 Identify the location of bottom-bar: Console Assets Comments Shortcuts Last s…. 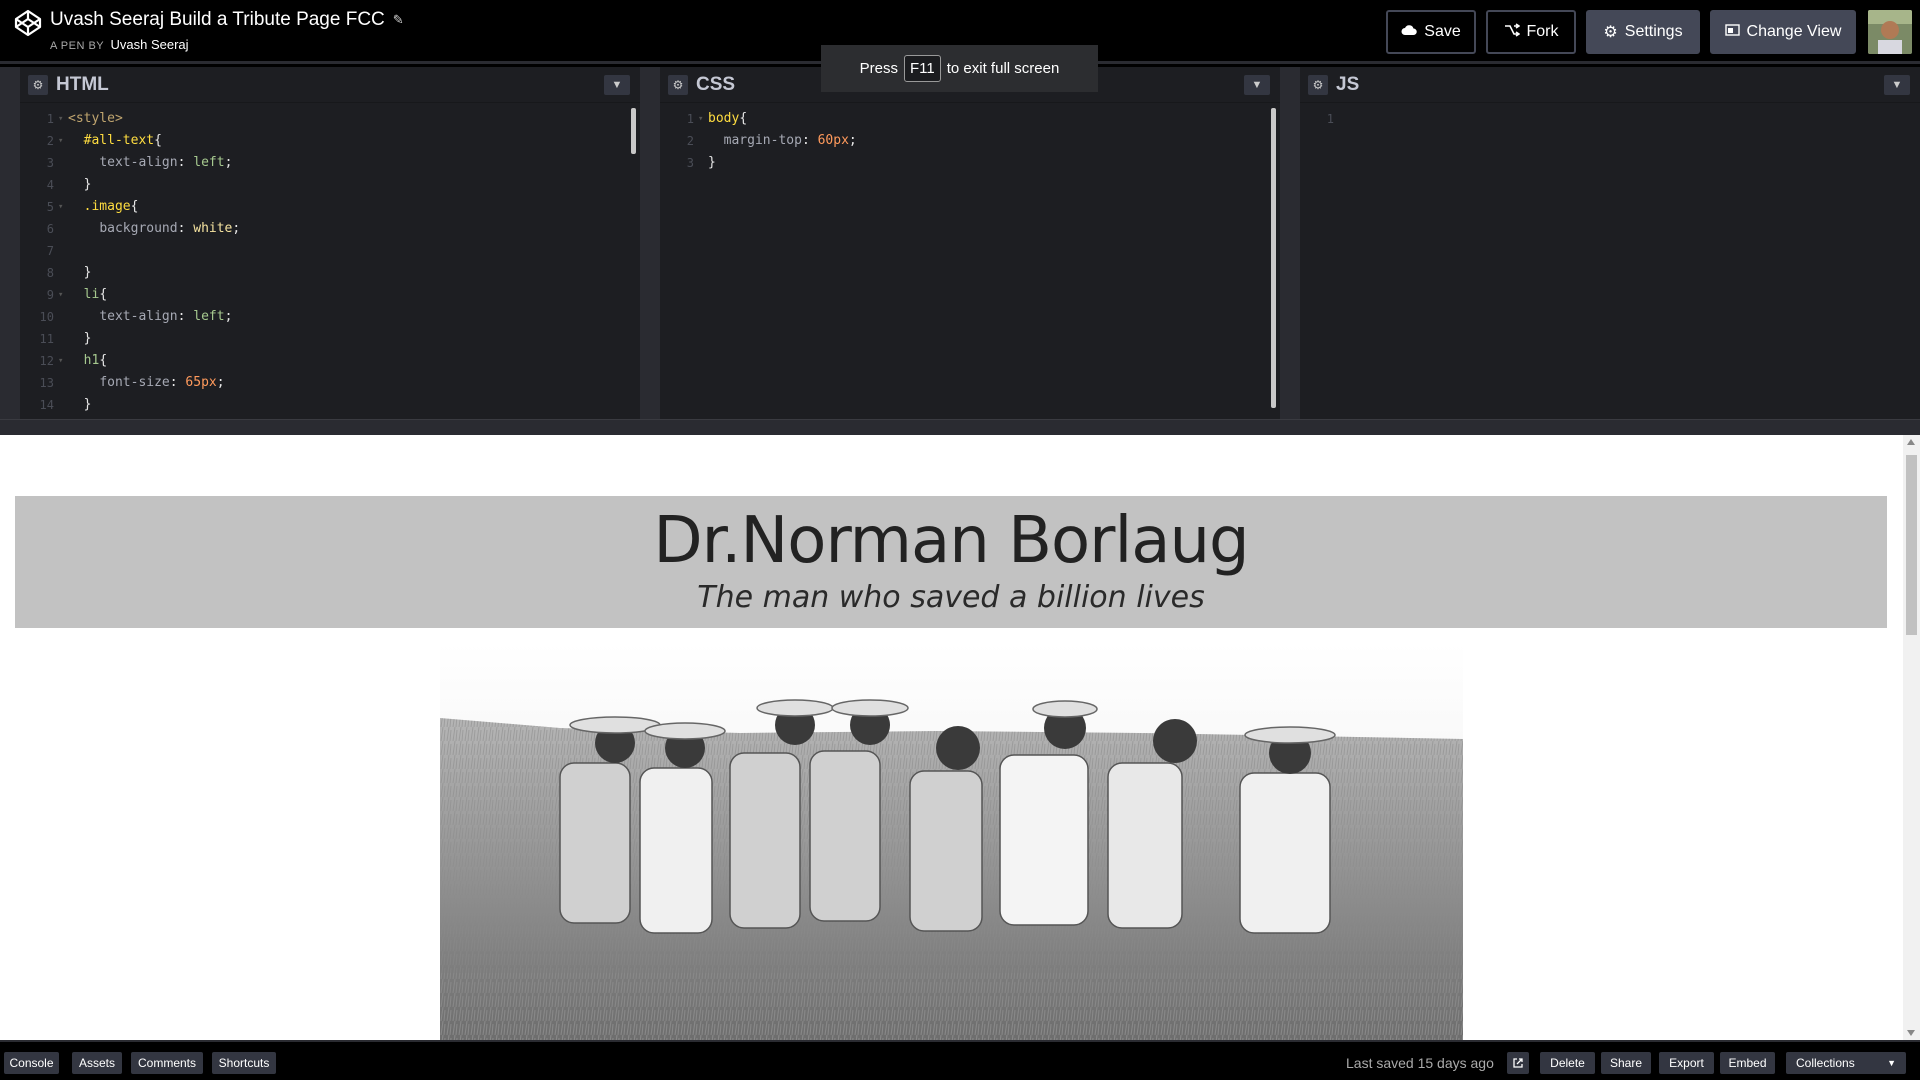
(960, 1060).